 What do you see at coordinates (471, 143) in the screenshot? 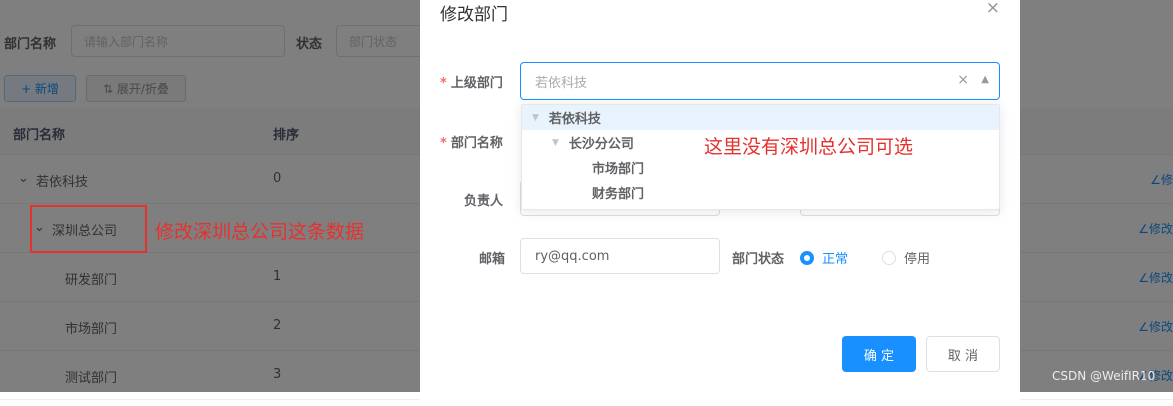
I see `dept-name-label: * 部门名称` at bounding box center [471, 143].